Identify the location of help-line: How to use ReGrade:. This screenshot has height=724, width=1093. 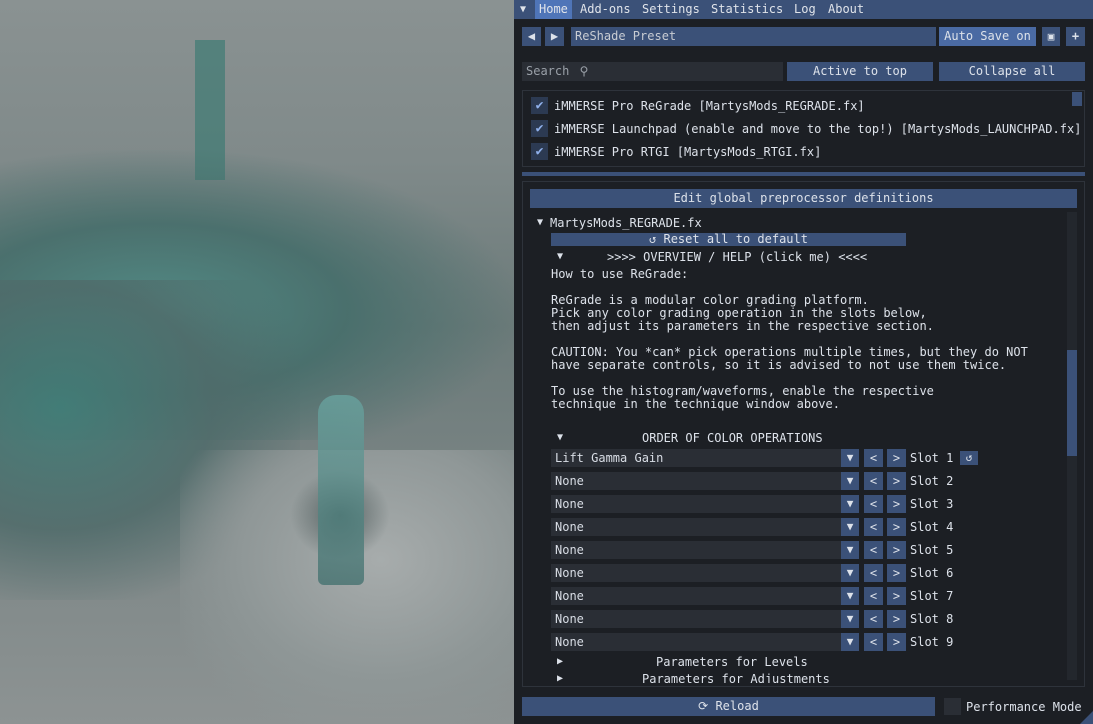
(620, 274).